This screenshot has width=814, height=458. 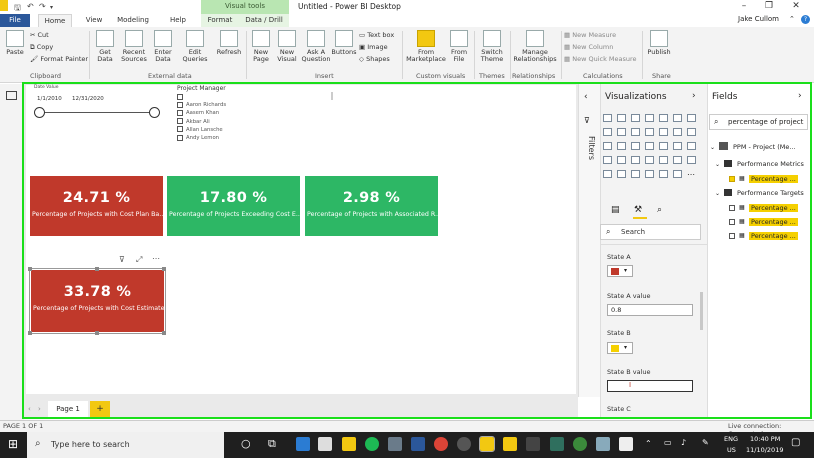 What do you see at coordinates (246, 443) in the screenshot?
I see `cortana-icon: ○` at bounding box center [246, 443].